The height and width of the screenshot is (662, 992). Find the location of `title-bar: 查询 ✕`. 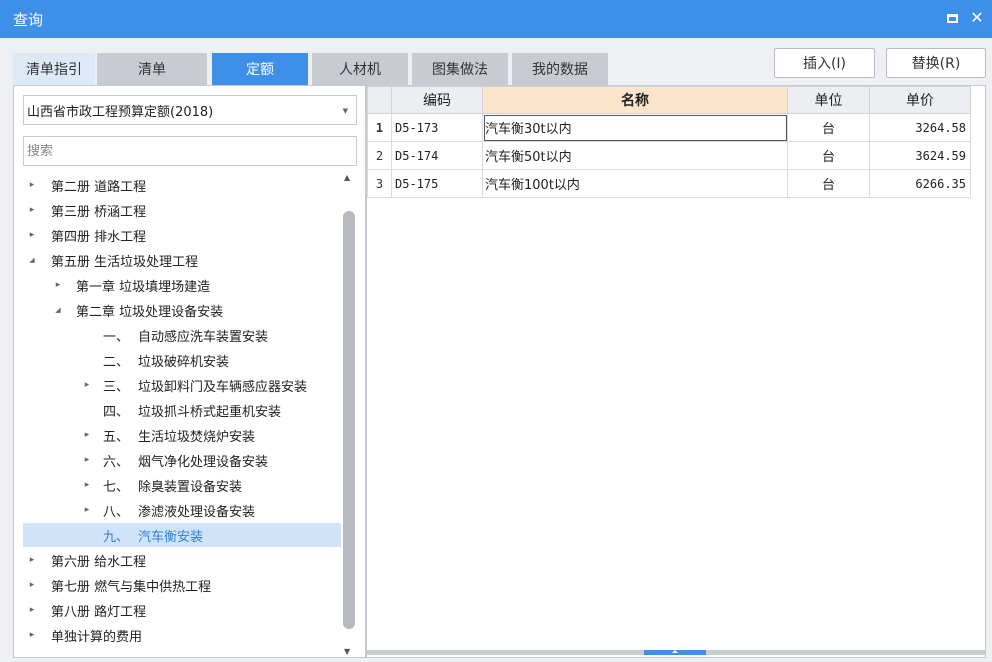

title-bar: 查询 ✕ is located at coordinates (496, 19).